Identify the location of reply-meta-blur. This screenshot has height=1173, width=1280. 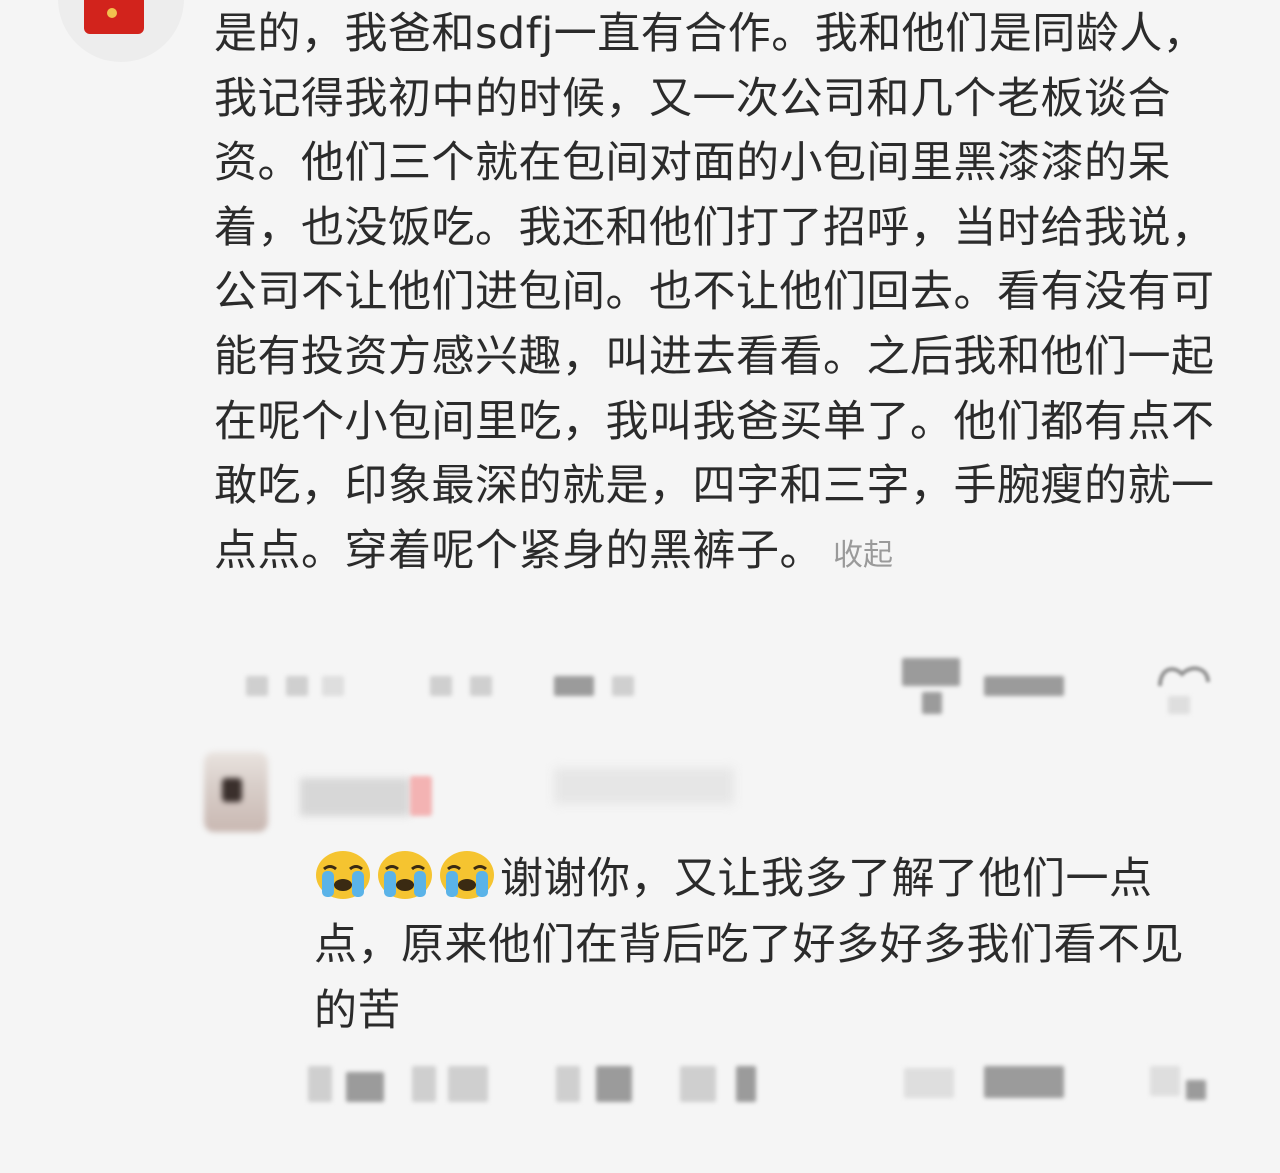
(644, 786).